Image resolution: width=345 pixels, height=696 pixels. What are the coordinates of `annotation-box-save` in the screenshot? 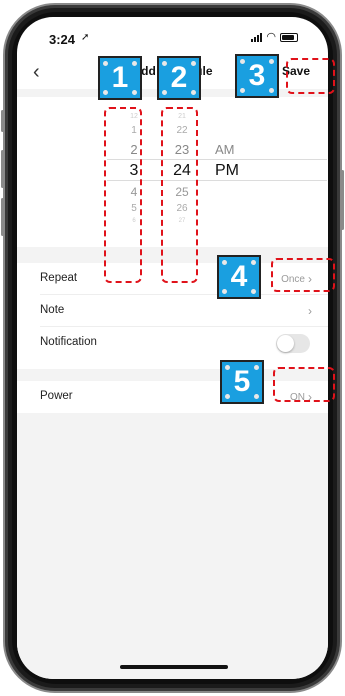 It's located at (310, 76).